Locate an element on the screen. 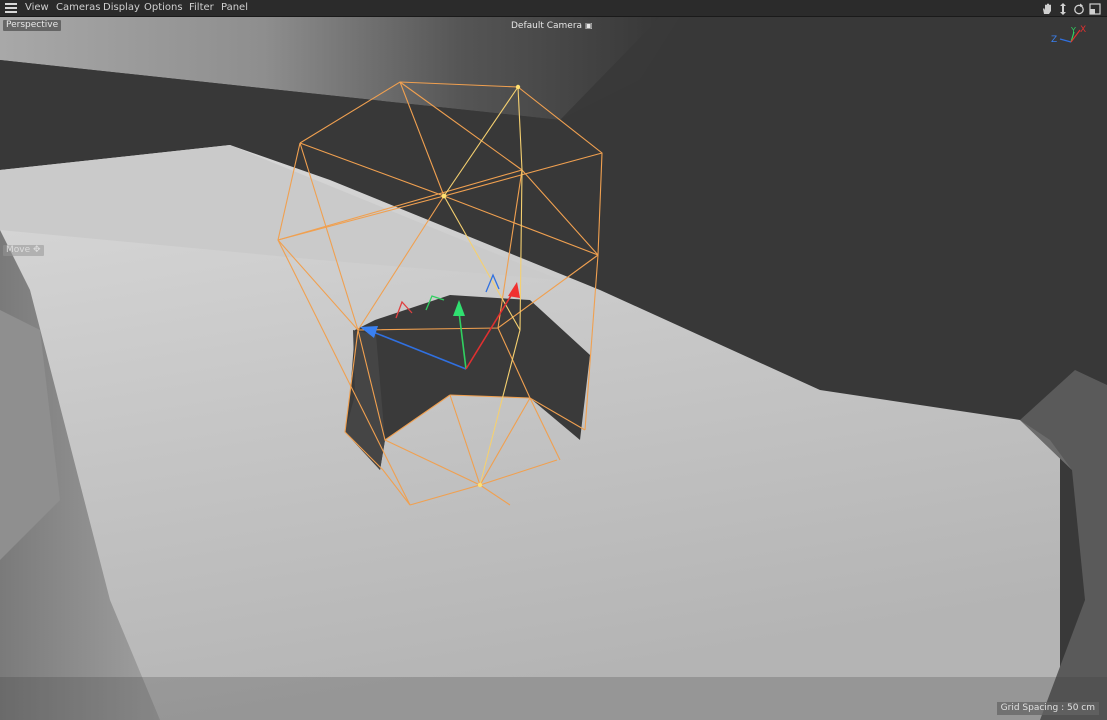 This screenshot has height=720, width=1107. hand-pan-icon is located at coordinates (1046, 8).